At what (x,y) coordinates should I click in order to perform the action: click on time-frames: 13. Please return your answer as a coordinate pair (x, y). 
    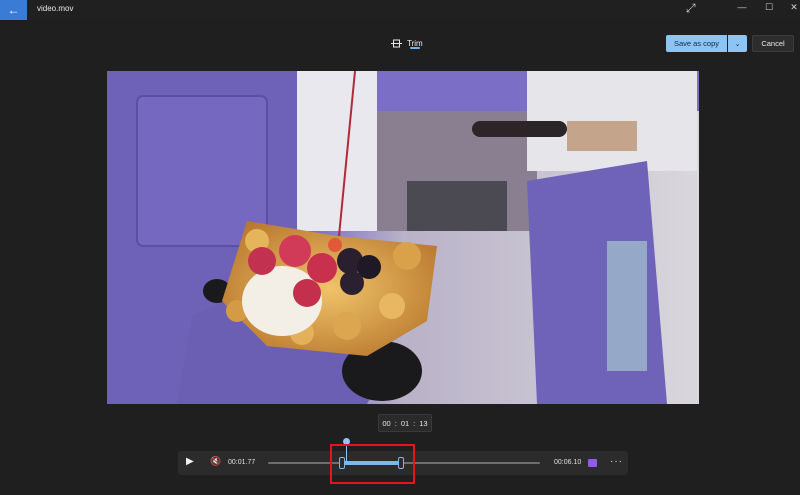
    Looking at the image, I should click on (423, 423).